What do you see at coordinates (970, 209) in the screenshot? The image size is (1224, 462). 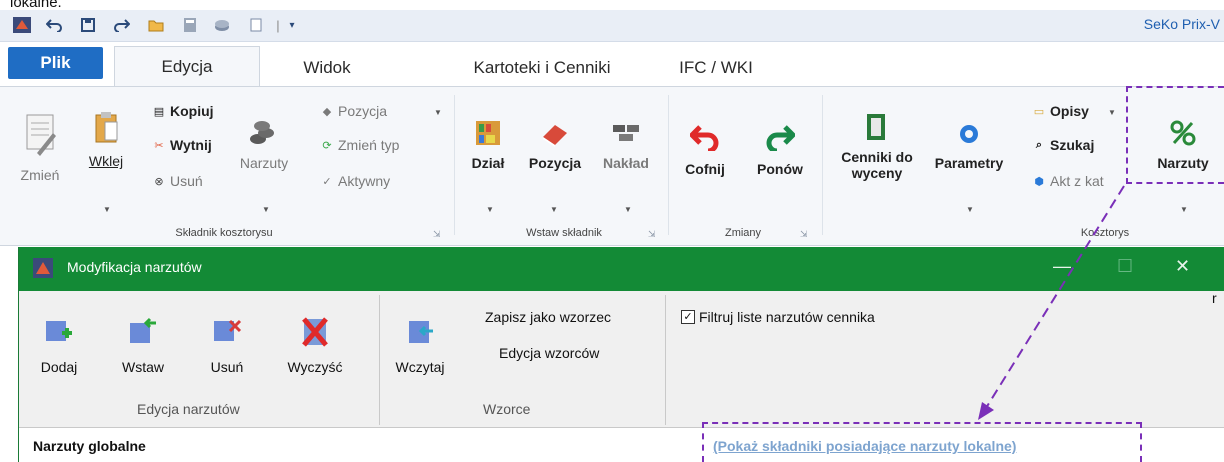 I see `parametry-dropdown-icon: ▼` at bounding box center [970, 209].